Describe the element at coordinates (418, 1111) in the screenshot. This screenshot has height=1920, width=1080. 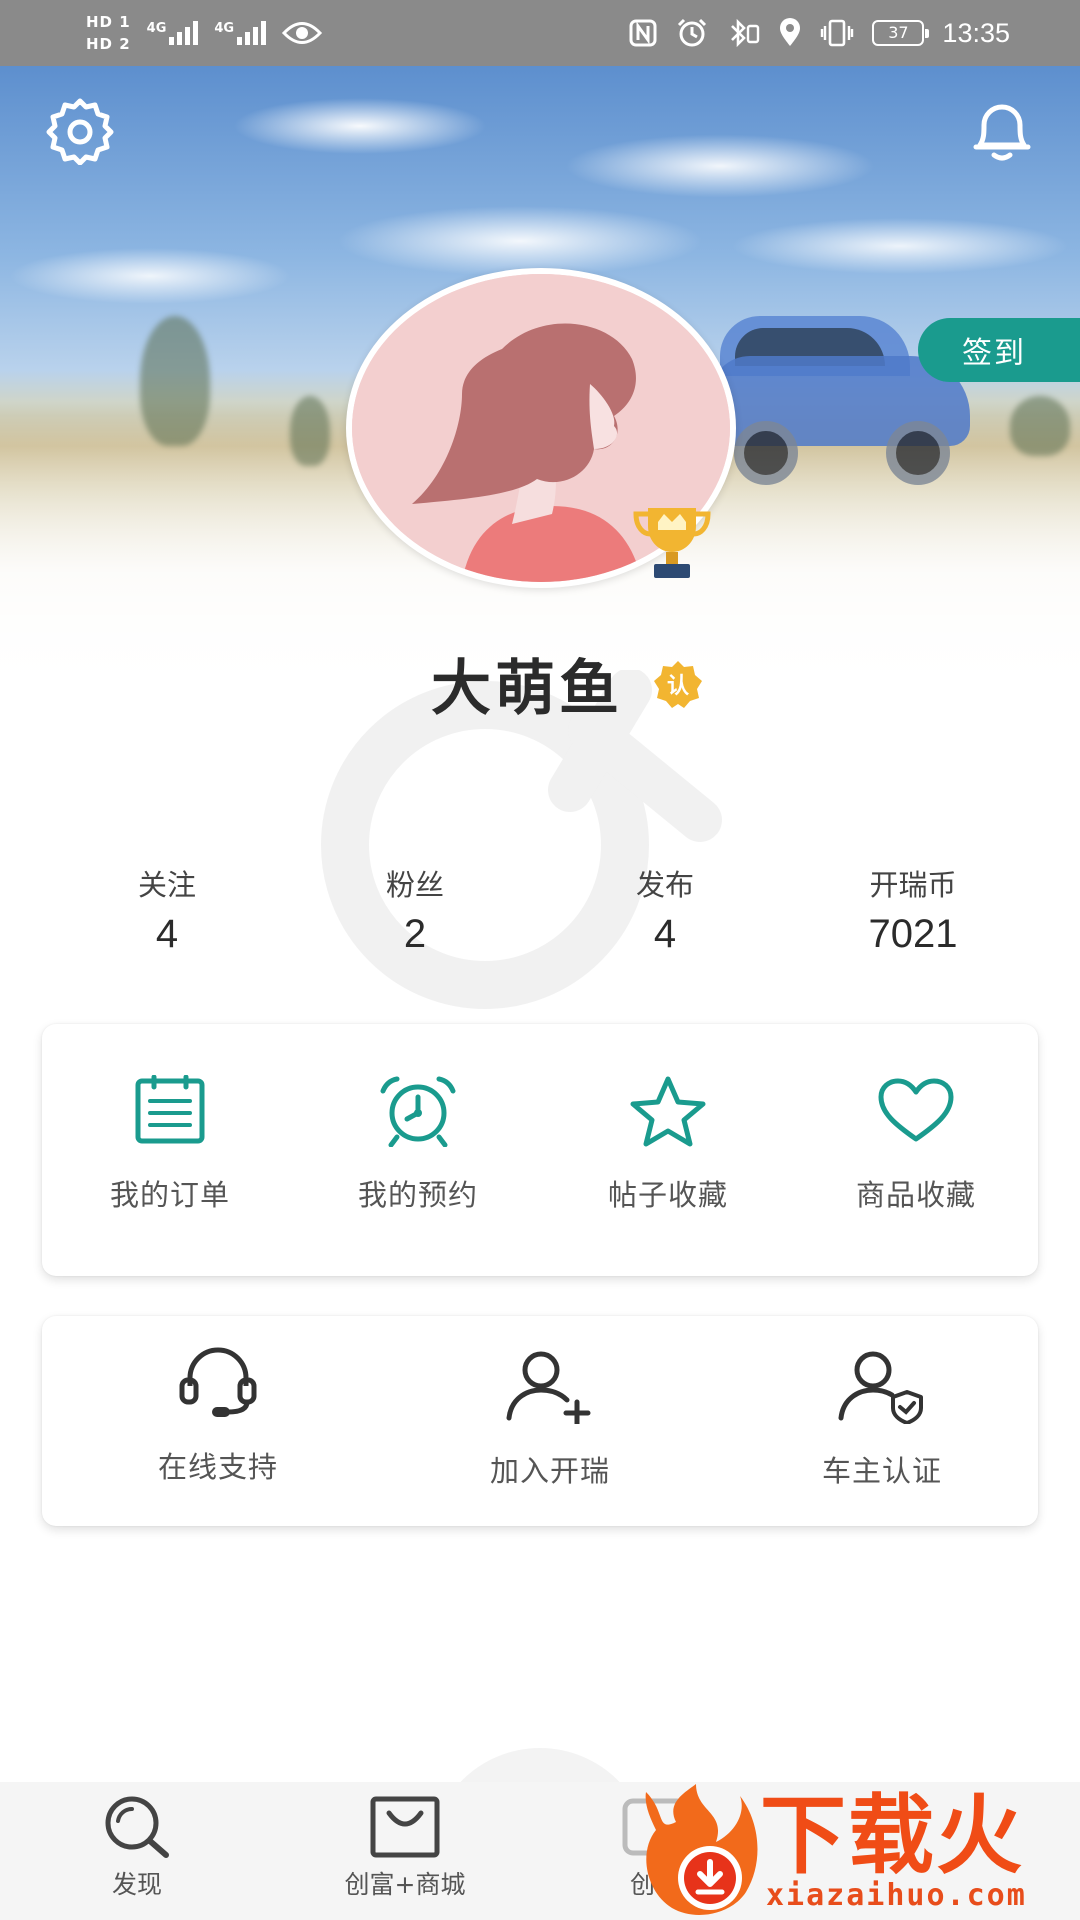
I see `alarm-clock-icon` at that location.